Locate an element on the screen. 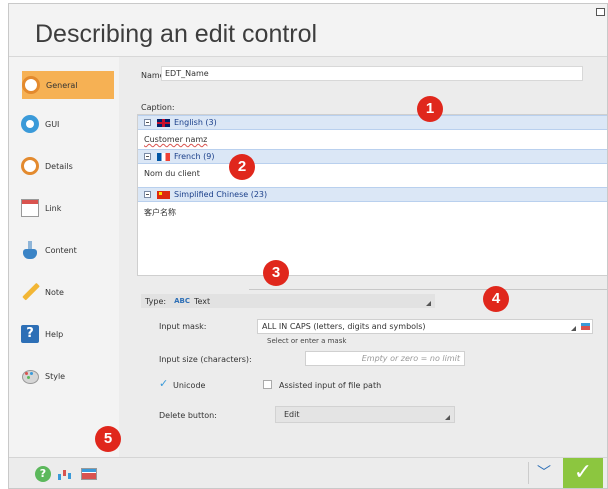 The width and height of the screenshot is (608, 489). sidebar-item-gui: GUI is located at coordinates (62, 124).